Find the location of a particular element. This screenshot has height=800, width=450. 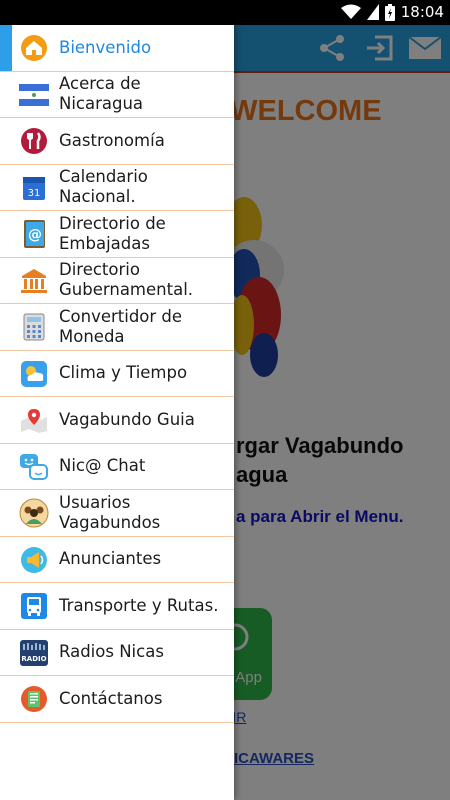

drawer-item-label: Acerca de Nicaragua is located at coordinates (101, 94).